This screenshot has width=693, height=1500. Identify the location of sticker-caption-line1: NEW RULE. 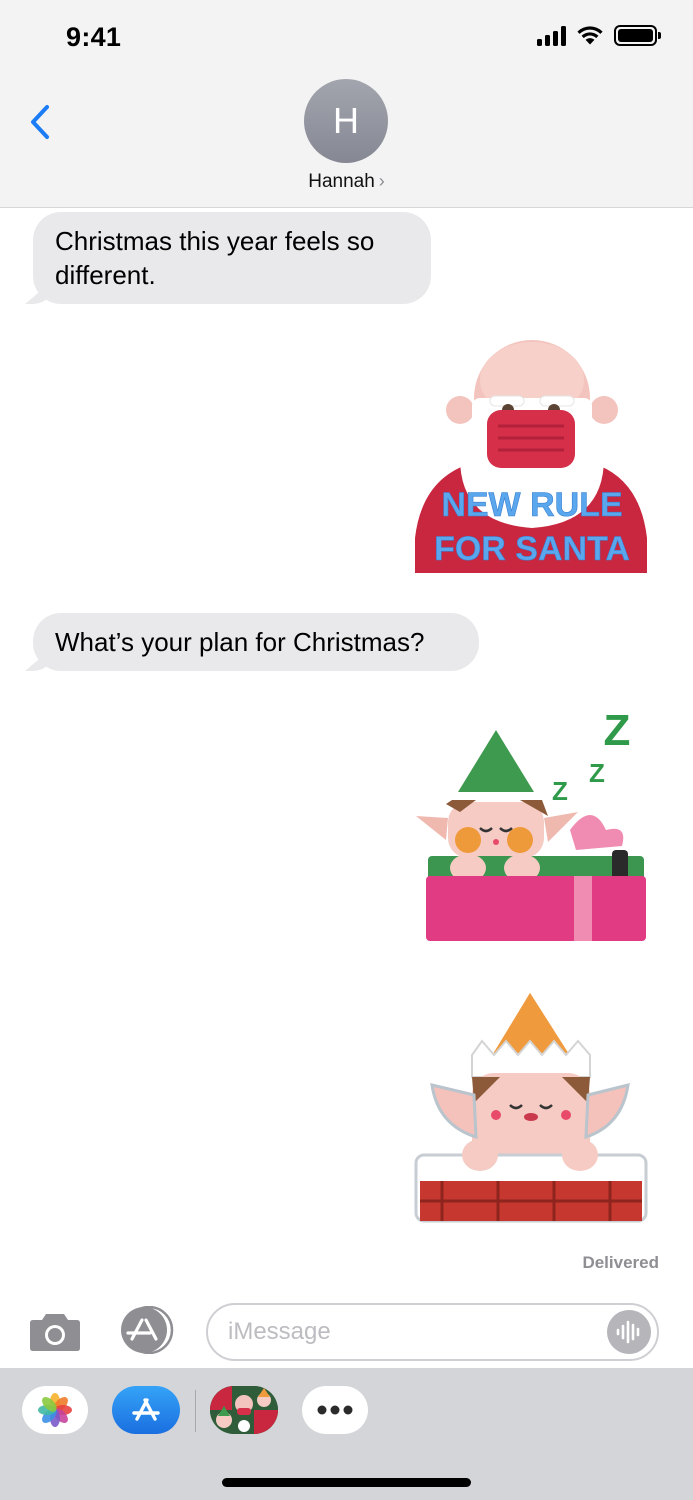
(531, 505).